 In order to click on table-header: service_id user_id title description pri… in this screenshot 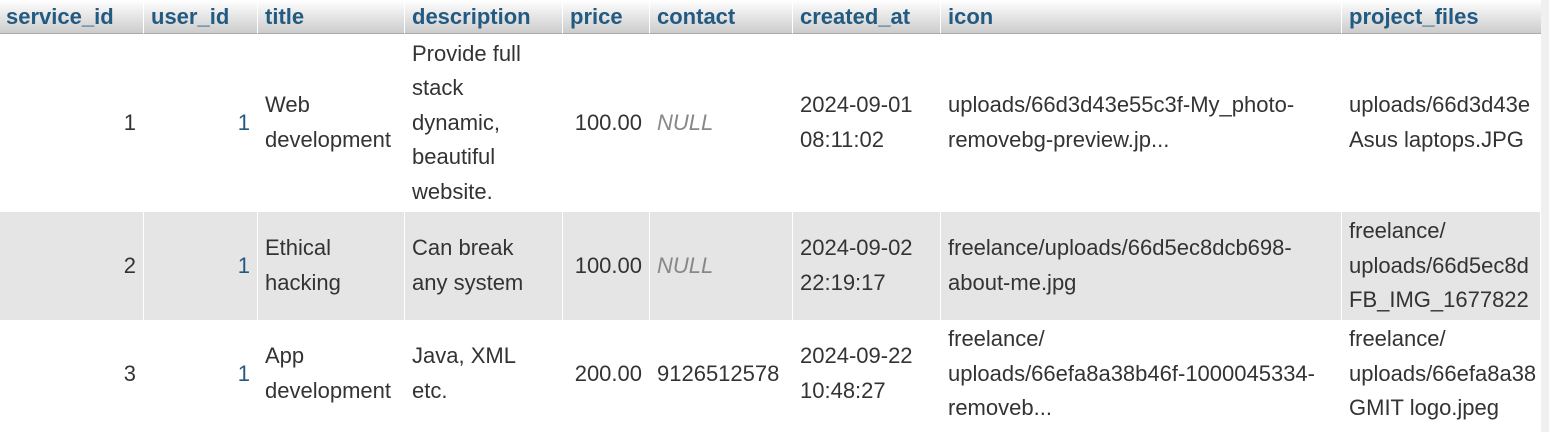, I will do `click(770, 17)`.